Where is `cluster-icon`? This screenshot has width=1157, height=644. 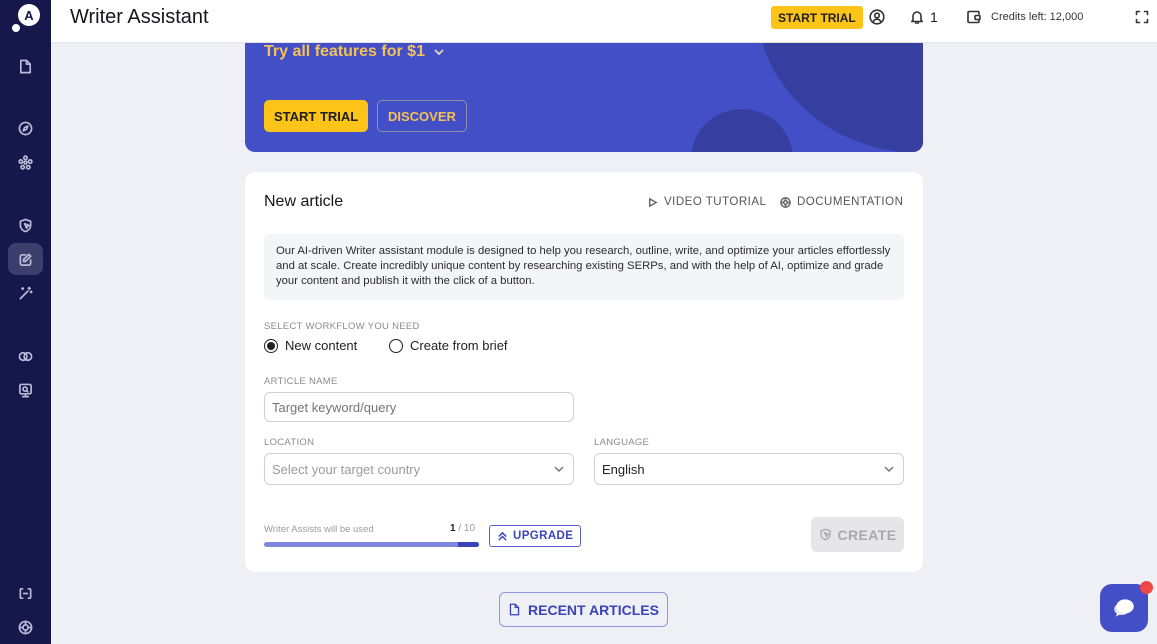 cluster-icon is located at coordinates (25, 162).